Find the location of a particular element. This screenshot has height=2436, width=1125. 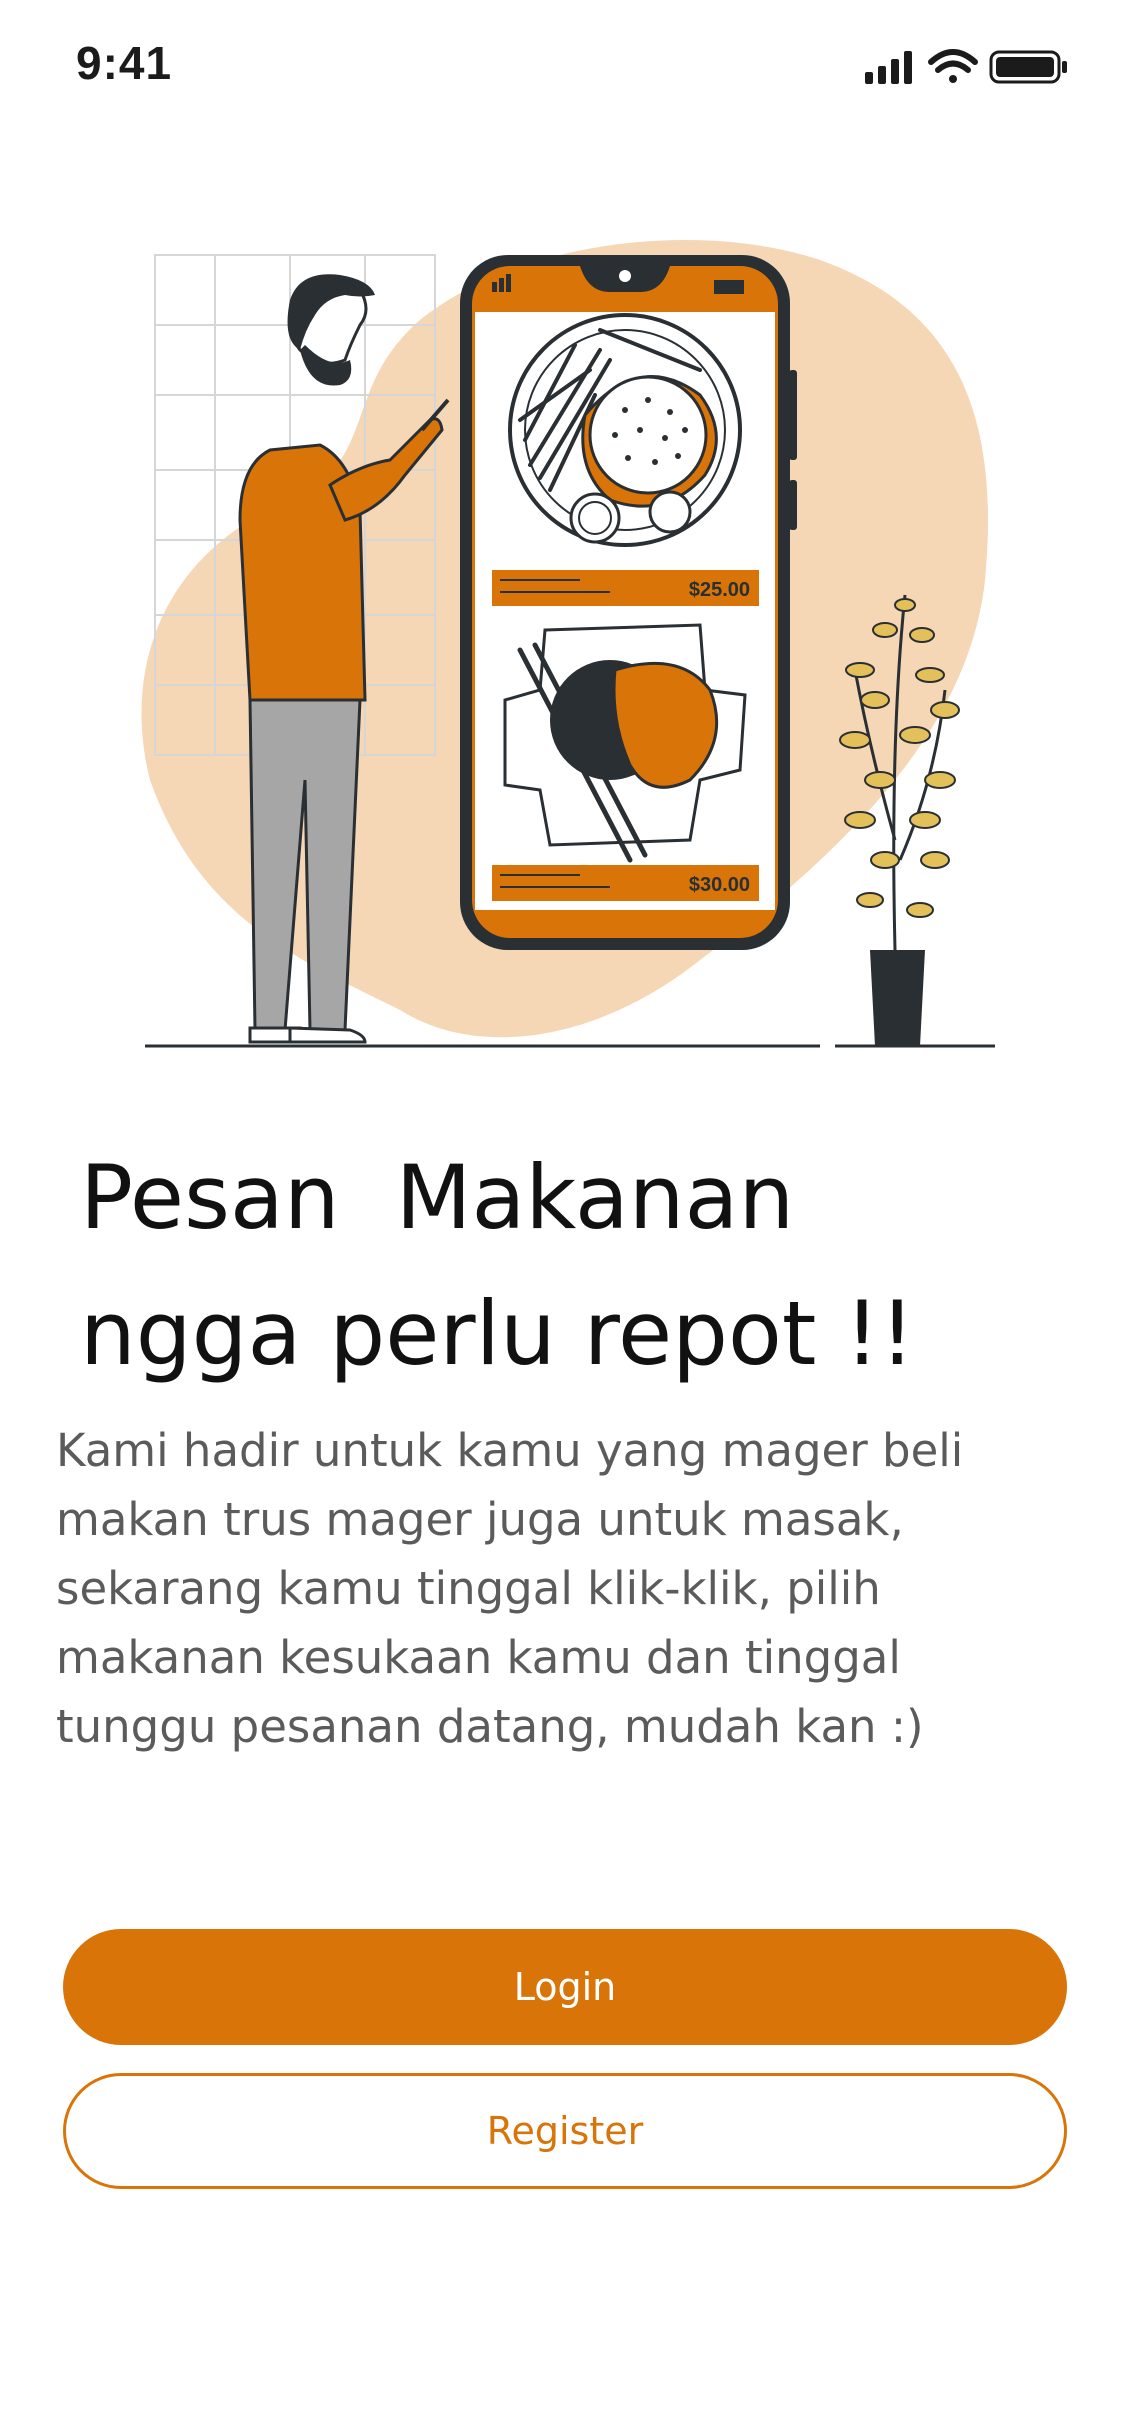

battery-icon is located at coordinates (1028, 67).